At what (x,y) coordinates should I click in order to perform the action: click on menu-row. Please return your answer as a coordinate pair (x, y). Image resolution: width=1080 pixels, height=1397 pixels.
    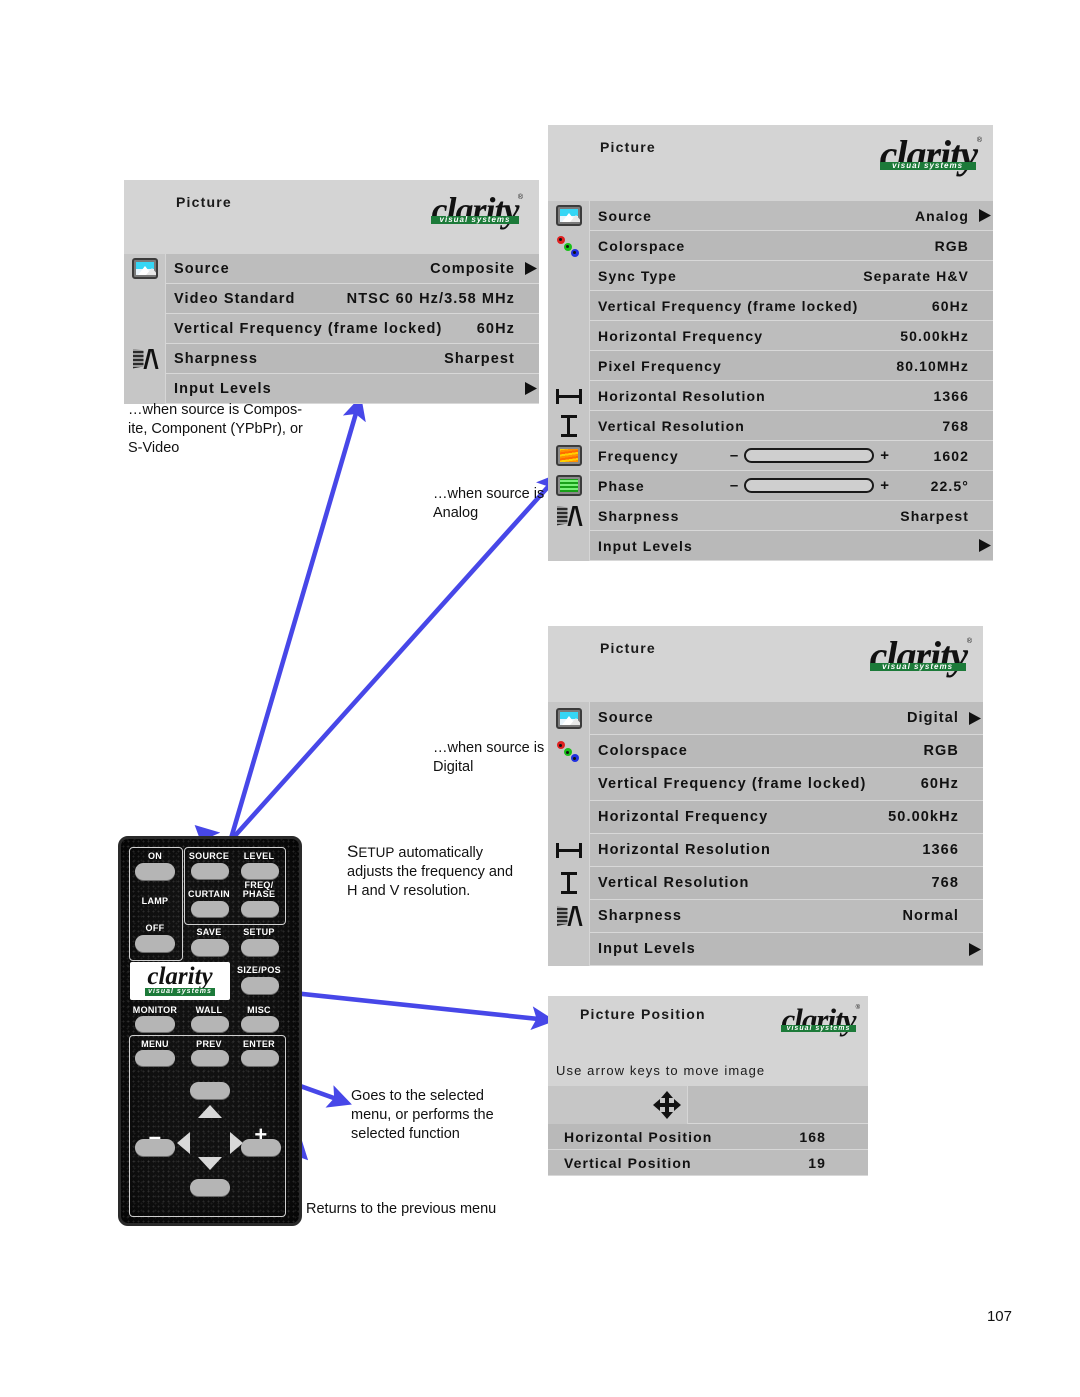
    Looking at the image, I should click on (708, 1104).